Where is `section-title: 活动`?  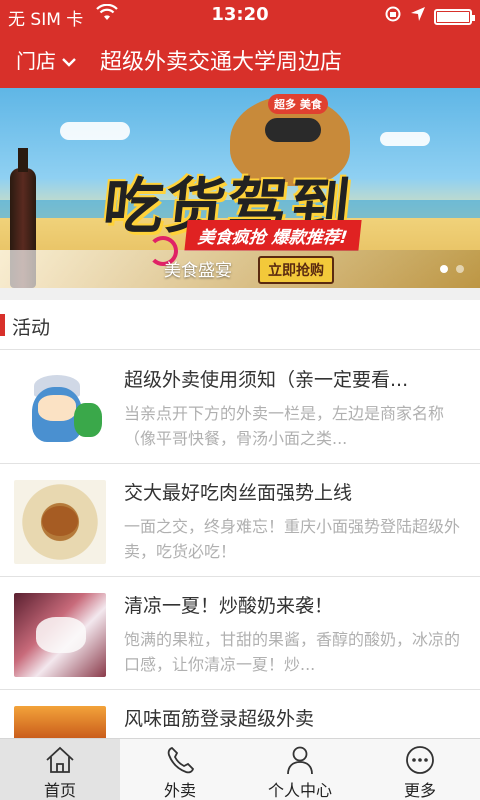
section-title: 活动 is located at coordinates (31, 328).